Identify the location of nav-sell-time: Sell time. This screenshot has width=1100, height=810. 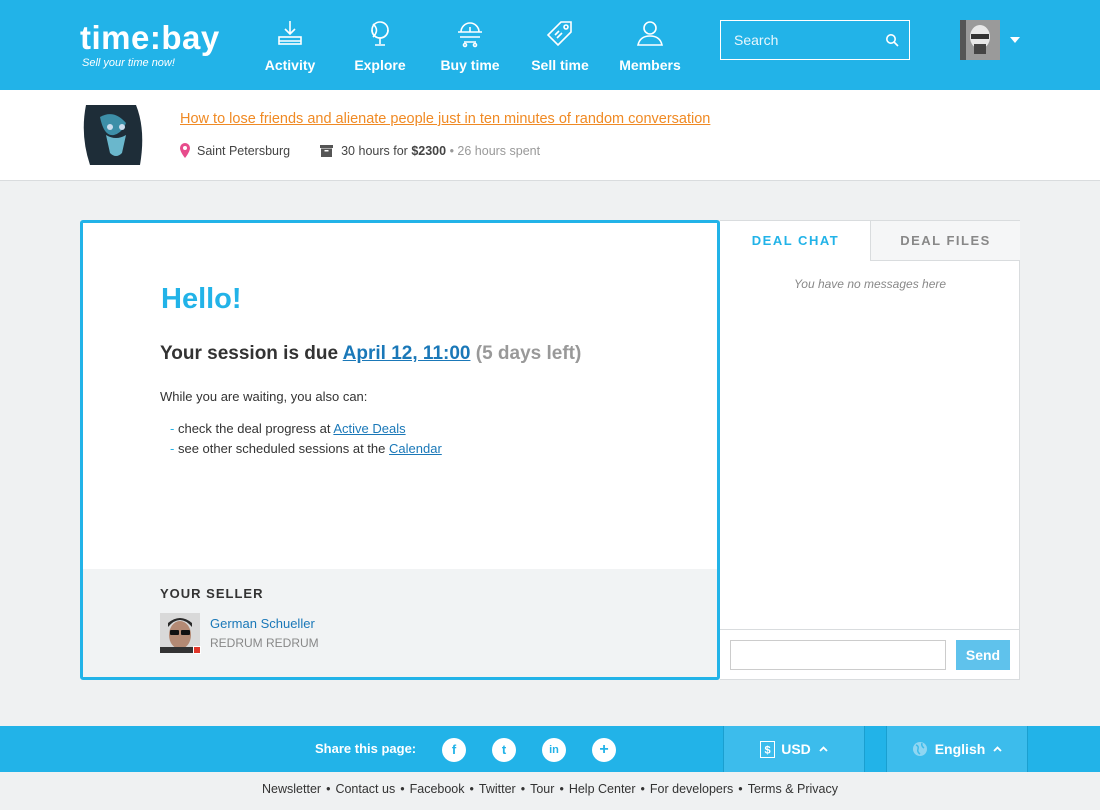
(560, 45).